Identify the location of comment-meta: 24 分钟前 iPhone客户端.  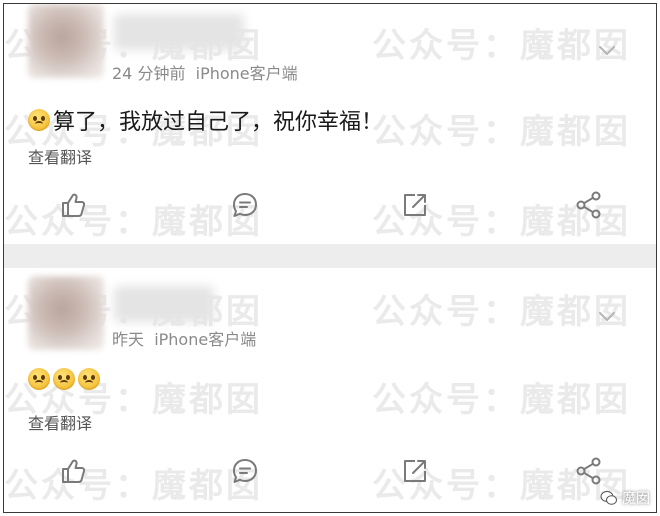
(205, 72).